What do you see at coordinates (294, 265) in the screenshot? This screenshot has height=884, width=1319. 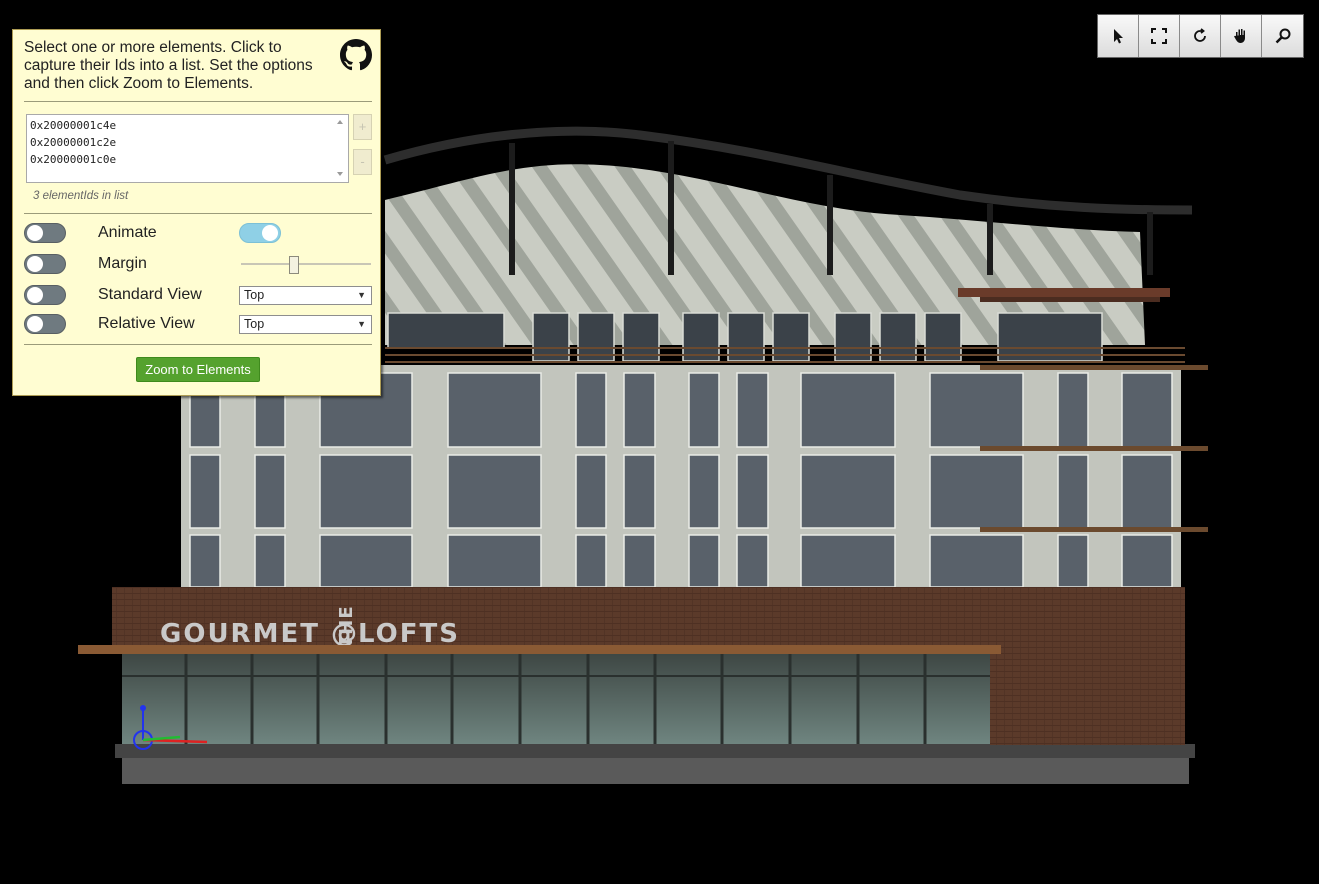 I see `margin-slider-thumb` at bounding box center [294, 265].